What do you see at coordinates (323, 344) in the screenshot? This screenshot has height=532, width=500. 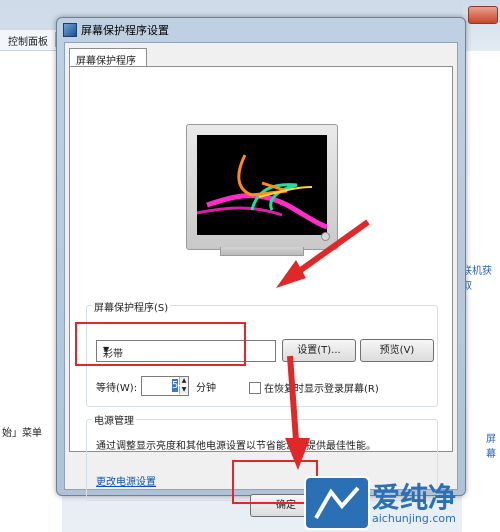 I see `annotation-arrows` at bounding box center [323, 344].